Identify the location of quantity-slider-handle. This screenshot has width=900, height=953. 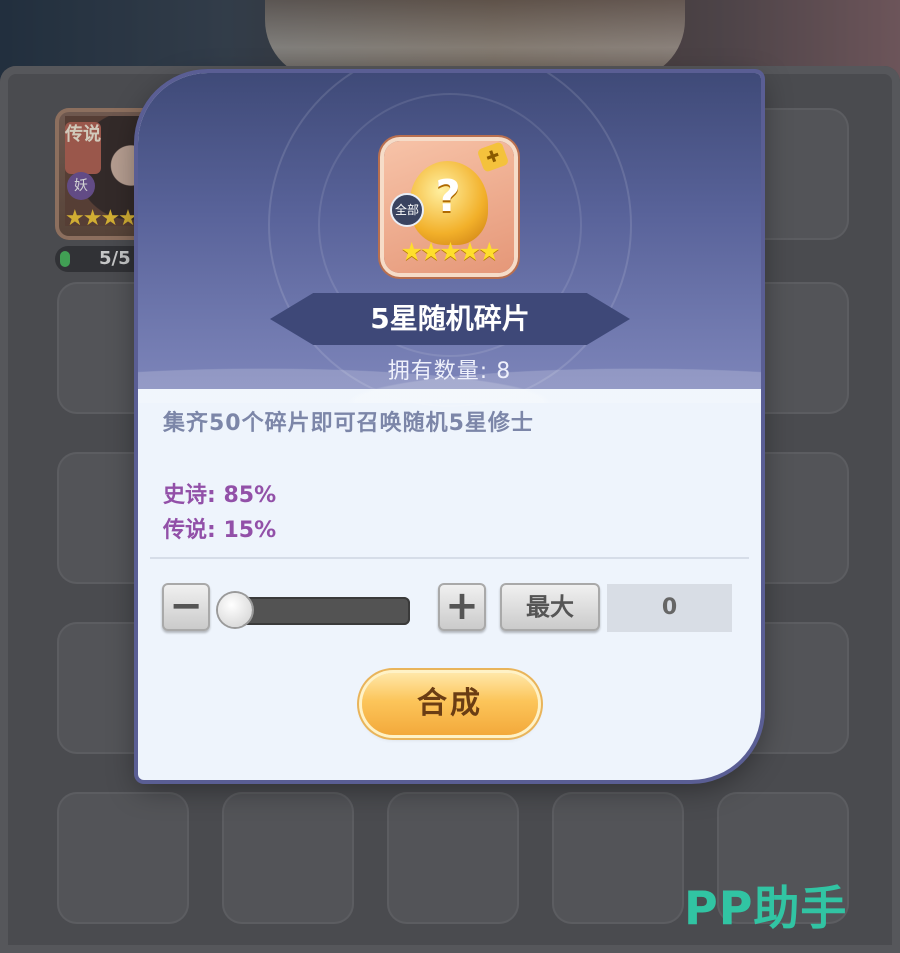
(235, 610).